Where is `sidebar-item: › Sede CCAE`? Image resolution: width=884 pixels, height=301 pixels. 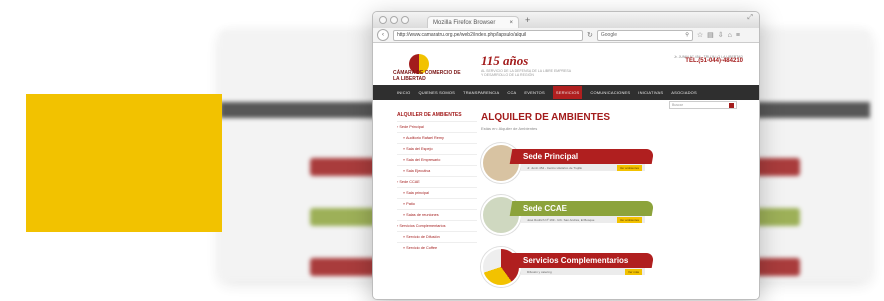 sidebar-item: › Sede CCAE is located at coordinates (437, 181).